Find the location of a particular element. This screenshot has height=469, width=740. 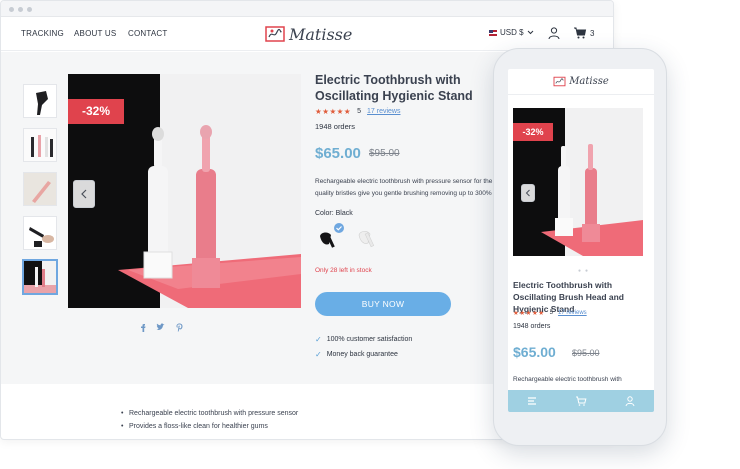

mobile-old-price: $95.00 is located at coordinates (586, 353).